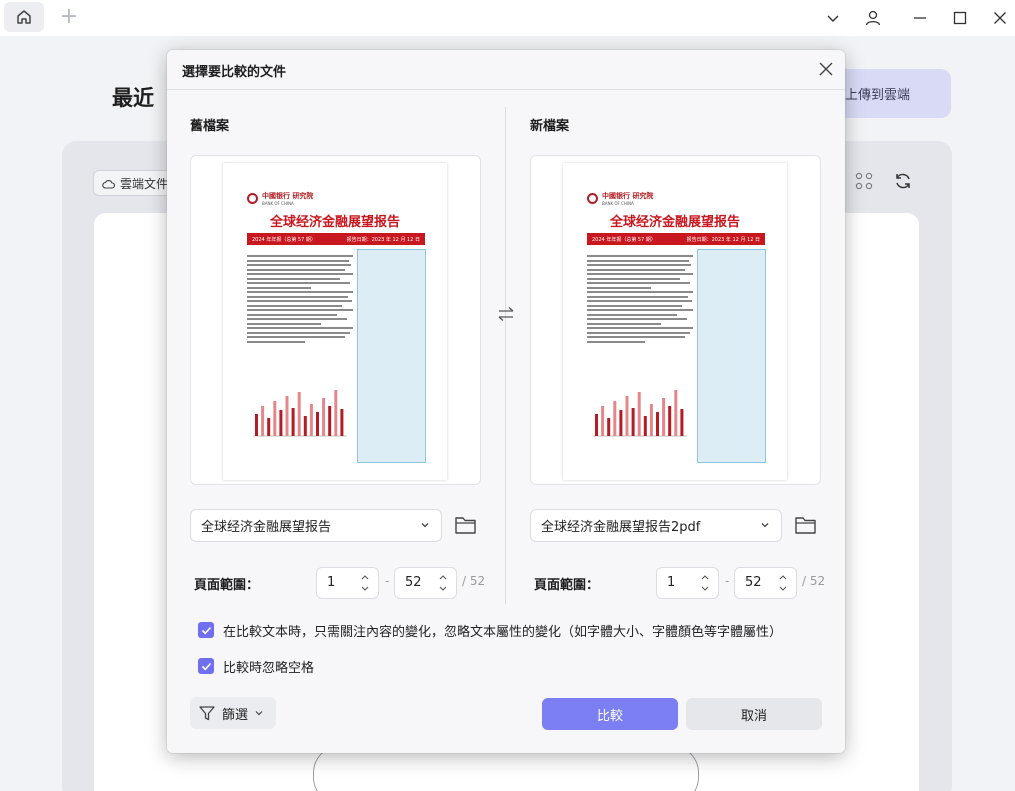 This screenshot has width=1015, height=791. What do you see at coordinates (474, 581) in the screenshot?
I see `old-range-total: / 52` at bounding box center [474, 581].